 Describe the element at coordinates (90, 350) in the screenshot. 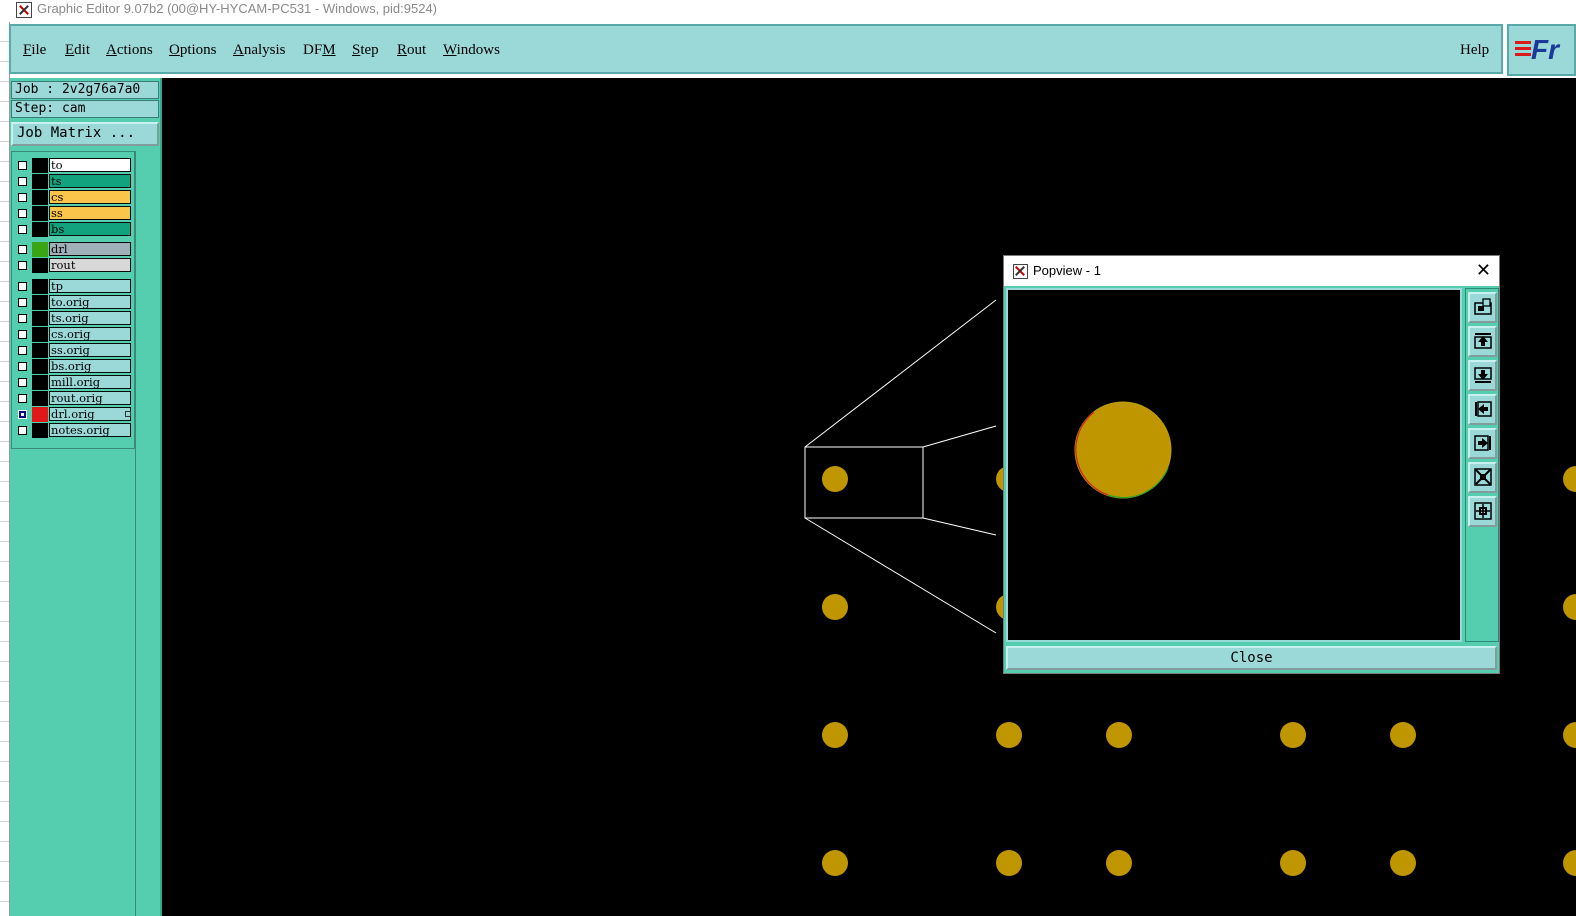

I see `layer-name: ss.orig` at that location.